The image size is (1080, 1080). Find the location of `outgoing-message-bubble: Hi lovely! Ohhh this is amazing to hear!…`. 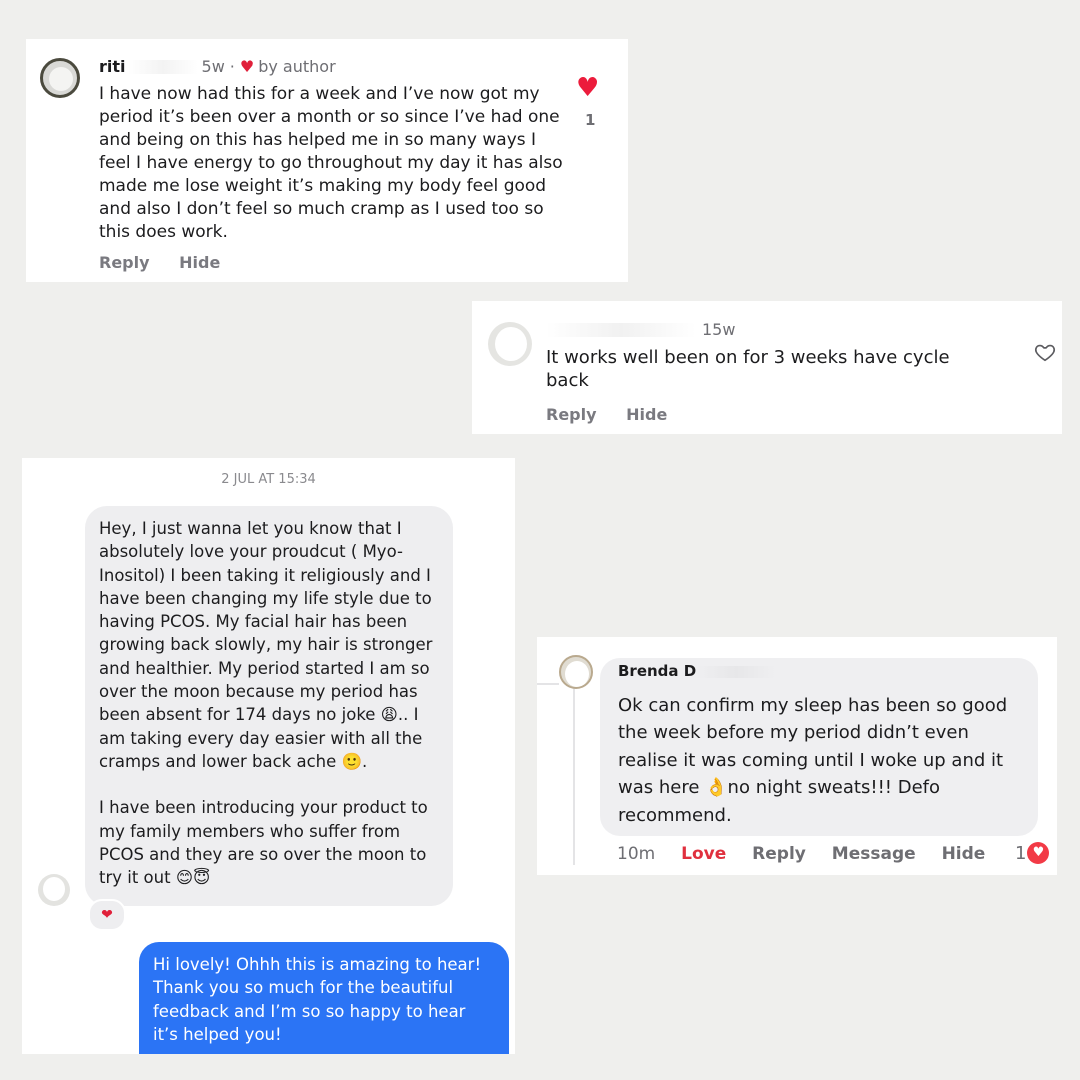

outgoing-message-bubble: Hi lovely! Ohhh this is amazing to hear!… is located at coordinates (324, 998).